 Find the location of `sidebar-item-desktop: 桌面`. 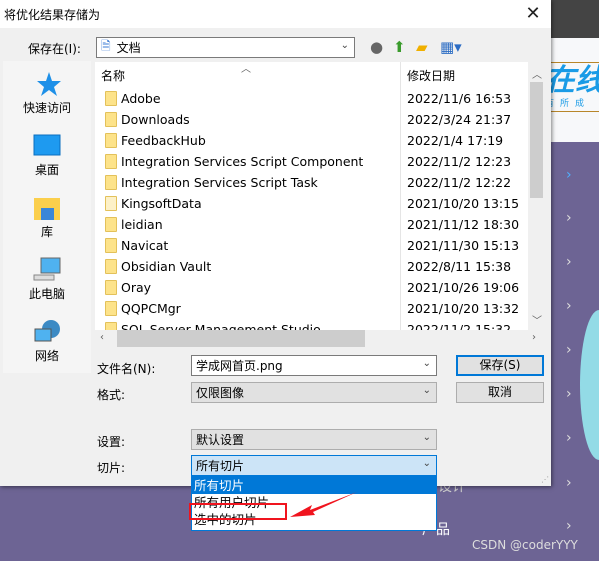

sidebar-item-desktop: 桌面 is located at coordinates (47, 155).